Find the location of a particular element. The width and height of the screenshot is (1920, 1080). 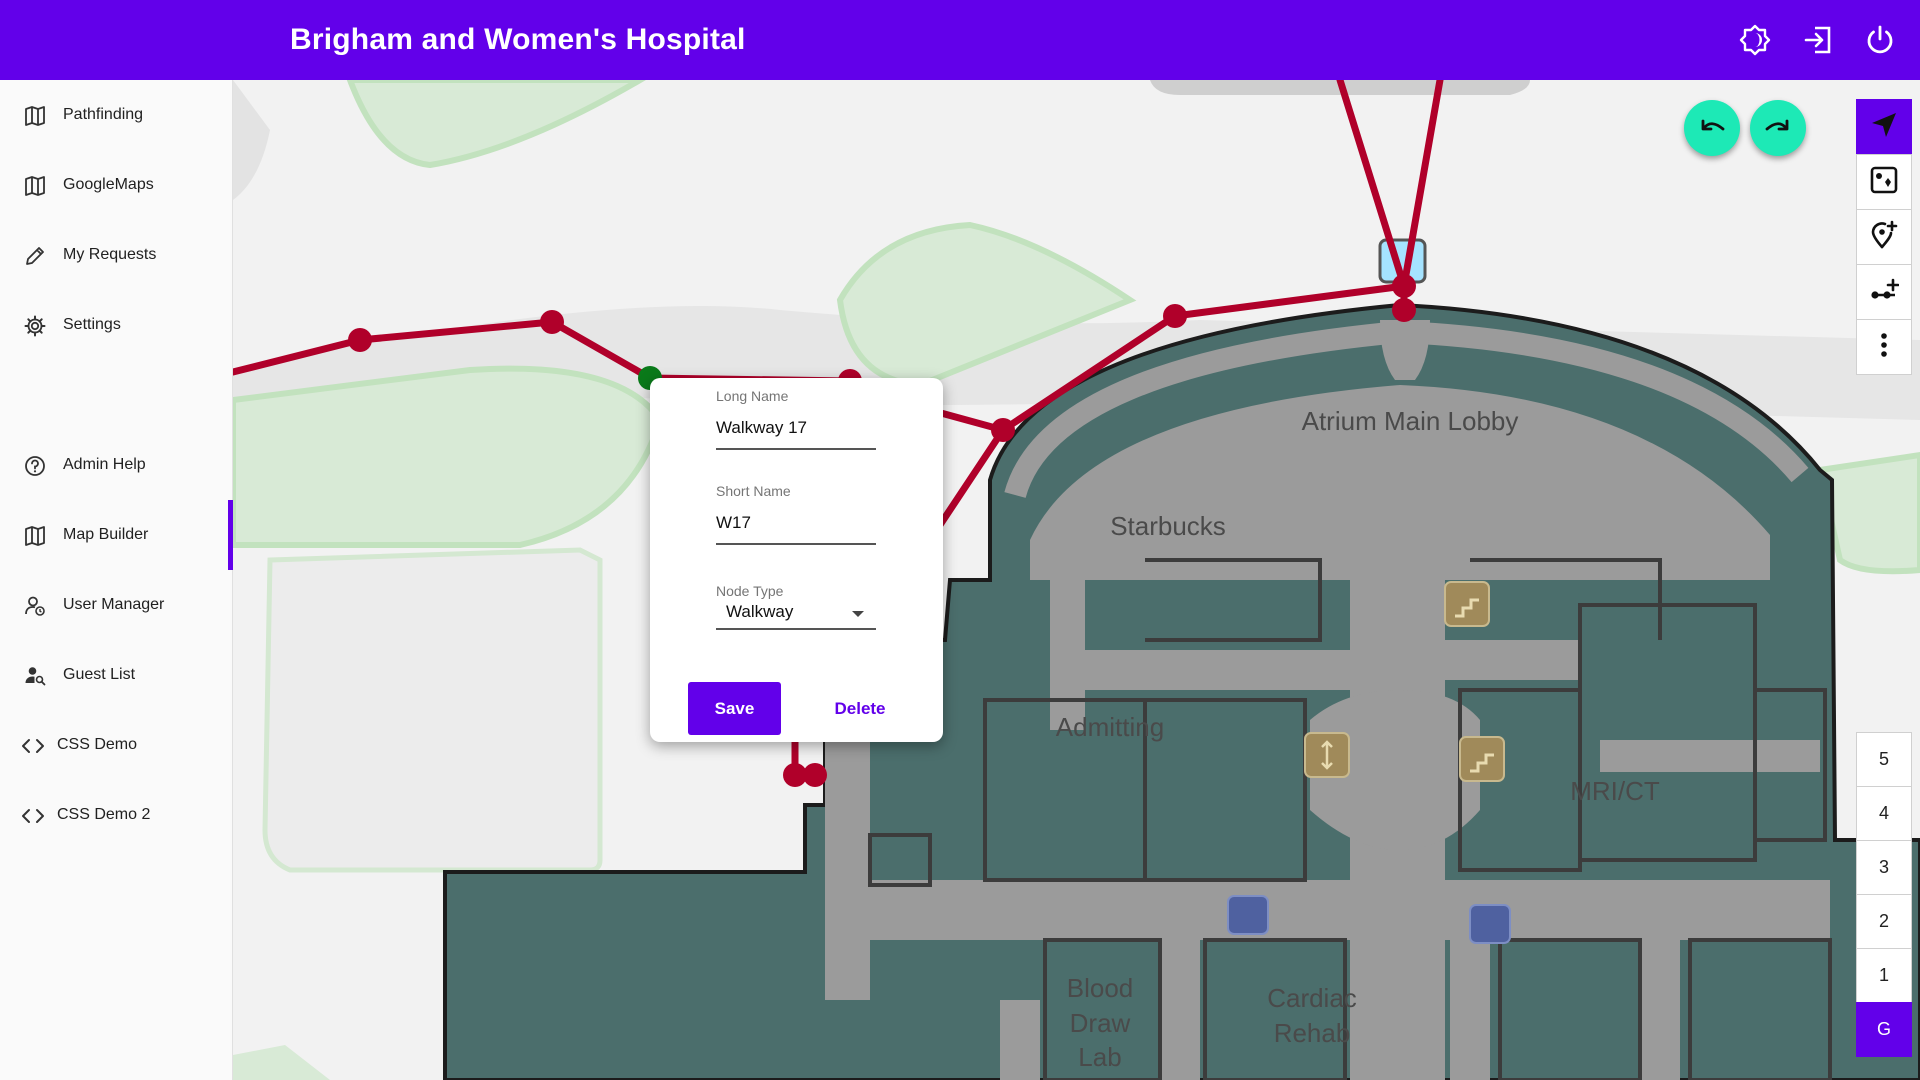

sidebar-item-label: User Manager is located at coordinates (114, 604).